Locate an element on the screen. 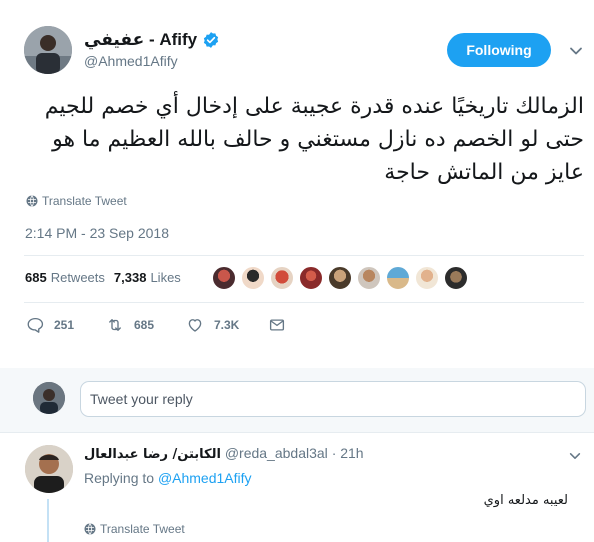 The width and height of the screenshot is (594, 542). reply-author-name: الكابتن/ رضا عبدالعال is located at coordinates (152, 454).